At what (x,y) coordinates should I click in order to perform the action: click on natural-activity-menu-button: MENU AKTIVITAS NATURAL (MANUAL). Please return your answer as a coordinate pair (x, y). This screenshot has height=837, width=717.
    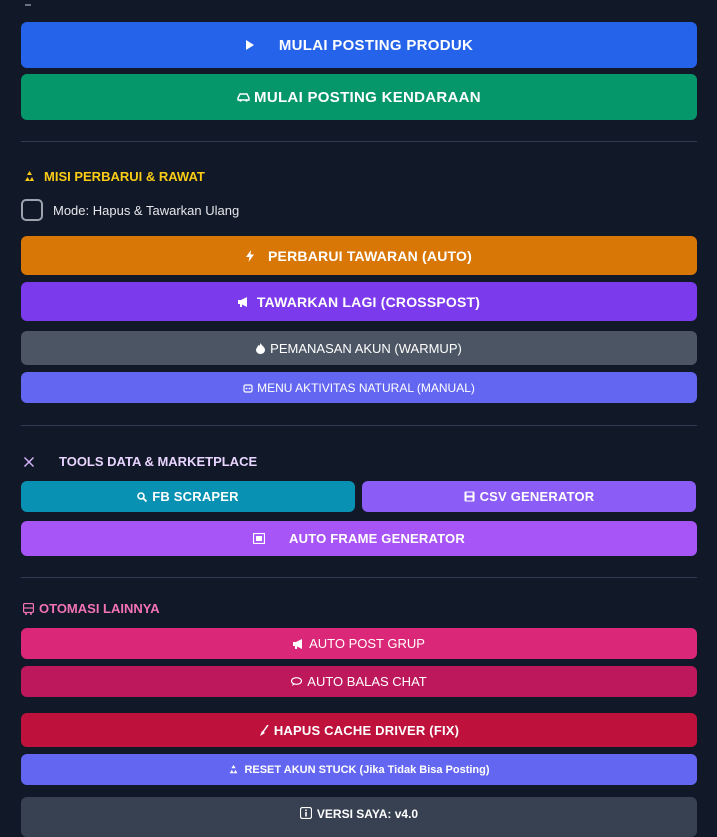
    Looking at the image, I should click on (359, 387).